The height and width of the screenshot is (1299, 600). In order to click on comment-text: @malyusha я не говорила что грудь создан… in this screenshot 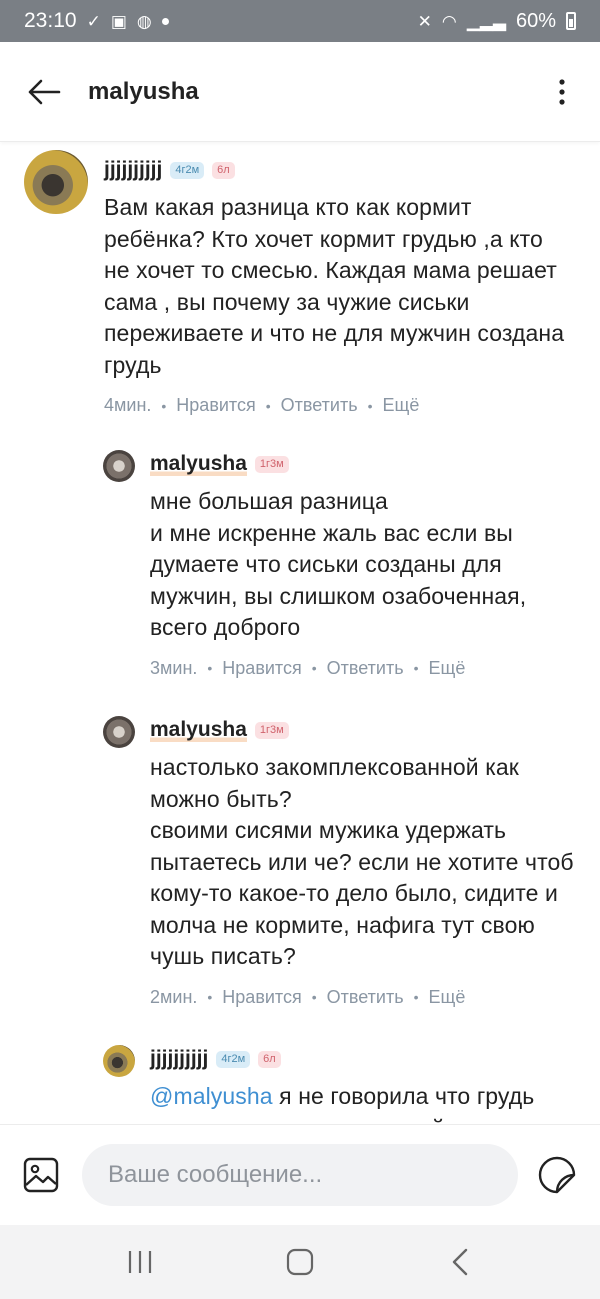, I will do `click(365, 1102)`.